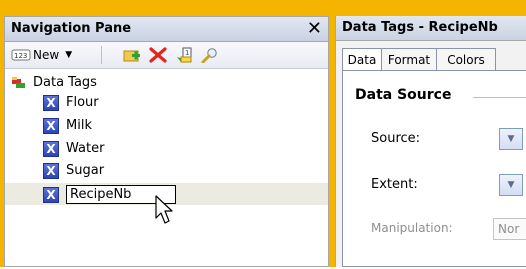  I want to click on tree-item-sugar: X Sugar, so click(73, 170).